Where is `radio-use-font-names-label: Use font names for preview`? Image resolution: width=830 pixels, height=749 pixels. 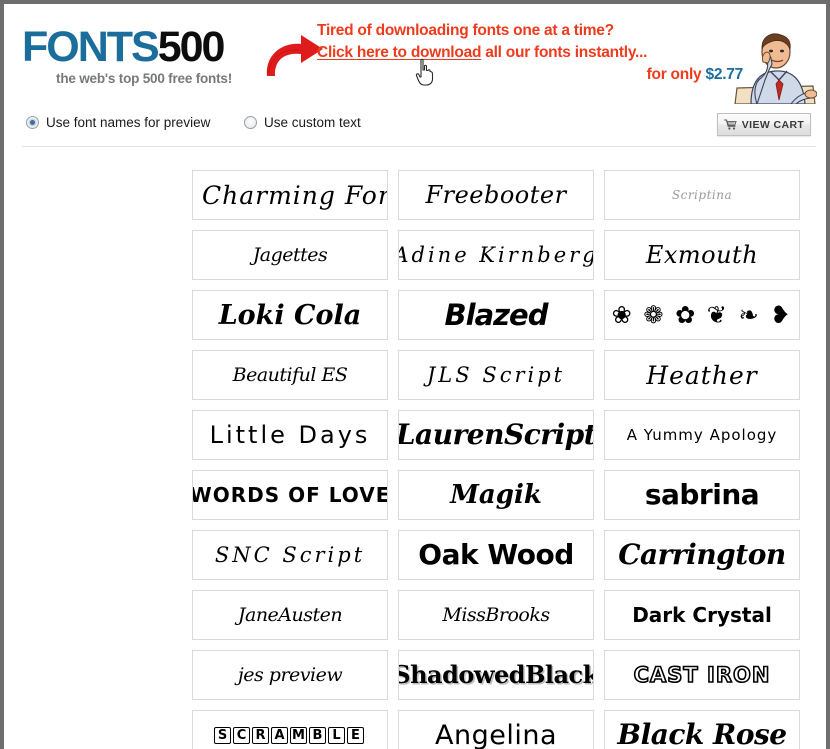 radio-use-font-names-label: Use font names for preview is located at coordinates (128, 122).